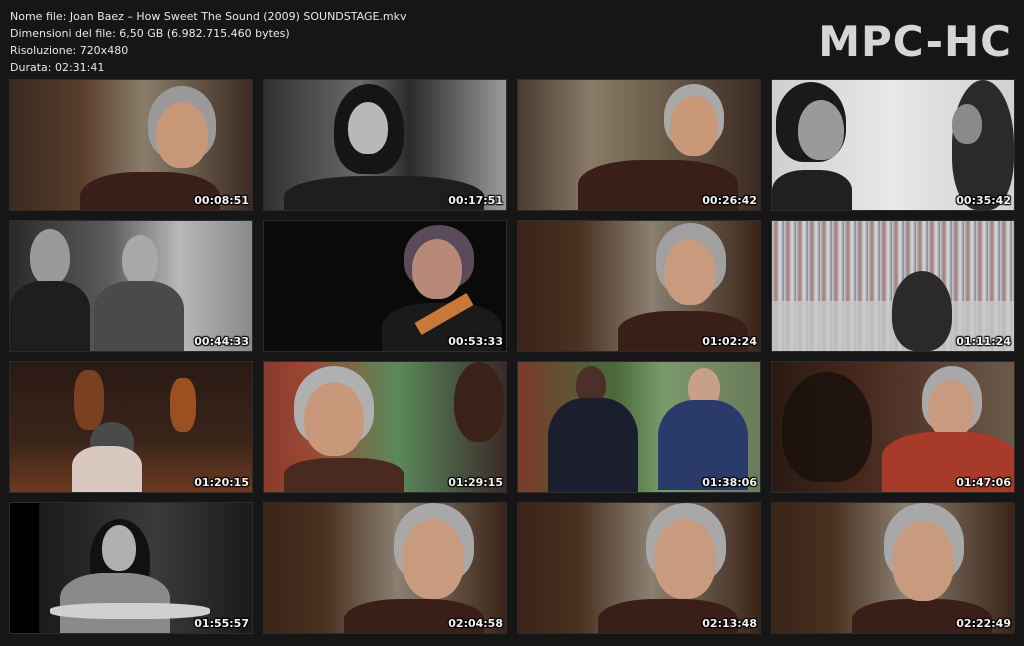  Describe the element at coordinates (729, 623) in the screenshot. I see `timestamp: 02:13:48` at that location.